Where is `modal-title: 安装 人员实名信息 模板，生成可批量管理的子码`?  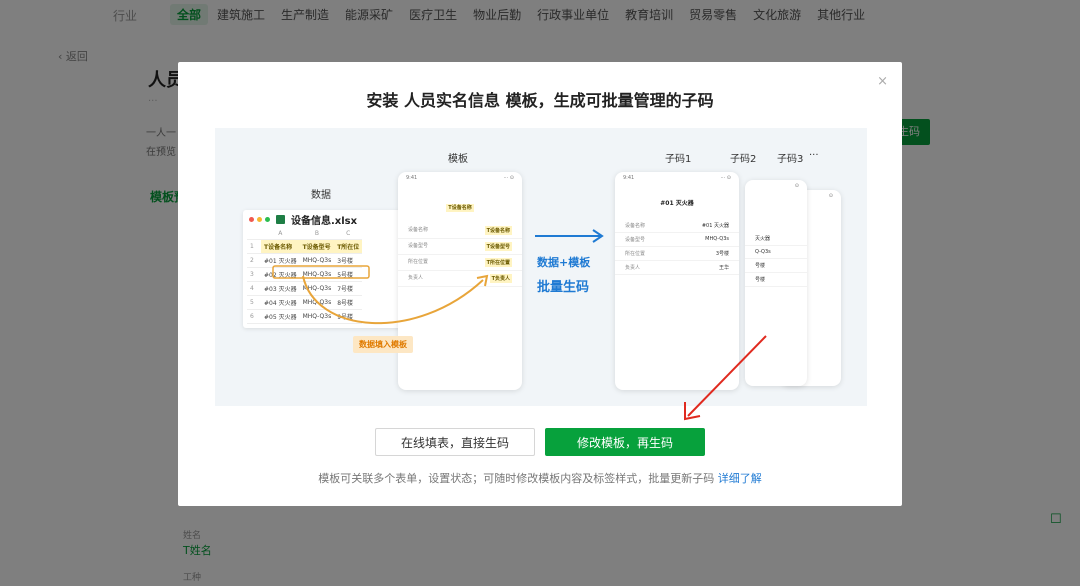 modal-title: 安装 人员实名信息 模板，生成可批量管理的子码 is located at coordinates (540, 100).